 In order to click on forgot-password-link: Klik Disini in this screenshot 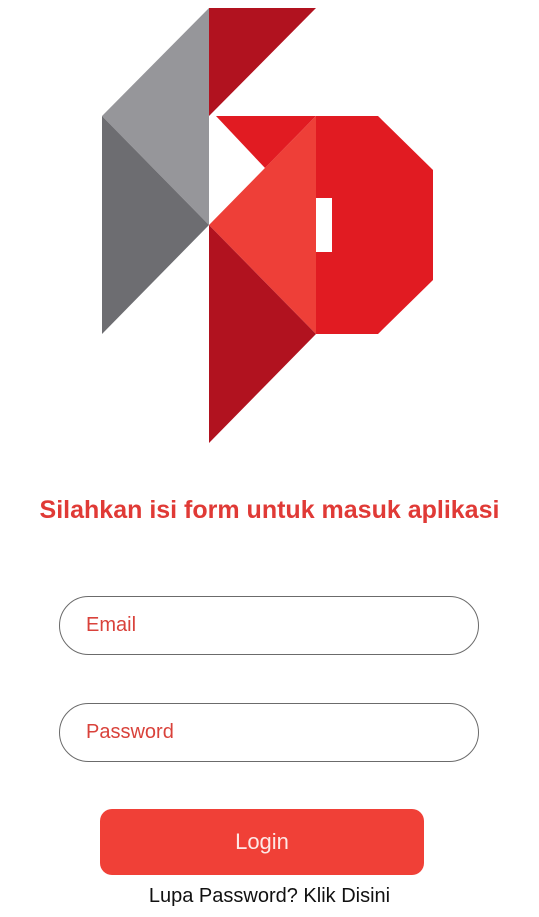, I will do `click(346, 896)`.